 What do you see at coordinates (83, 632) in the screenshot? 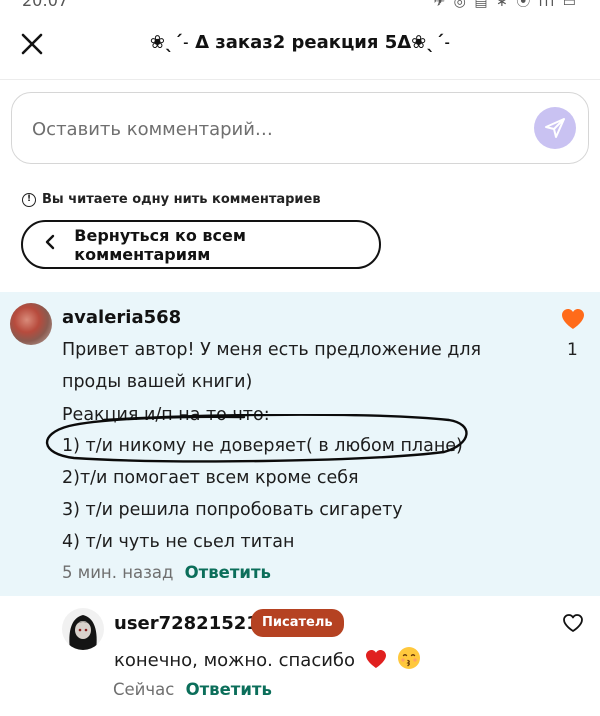
I see `avatar-image` at bounding box center [83, 632].